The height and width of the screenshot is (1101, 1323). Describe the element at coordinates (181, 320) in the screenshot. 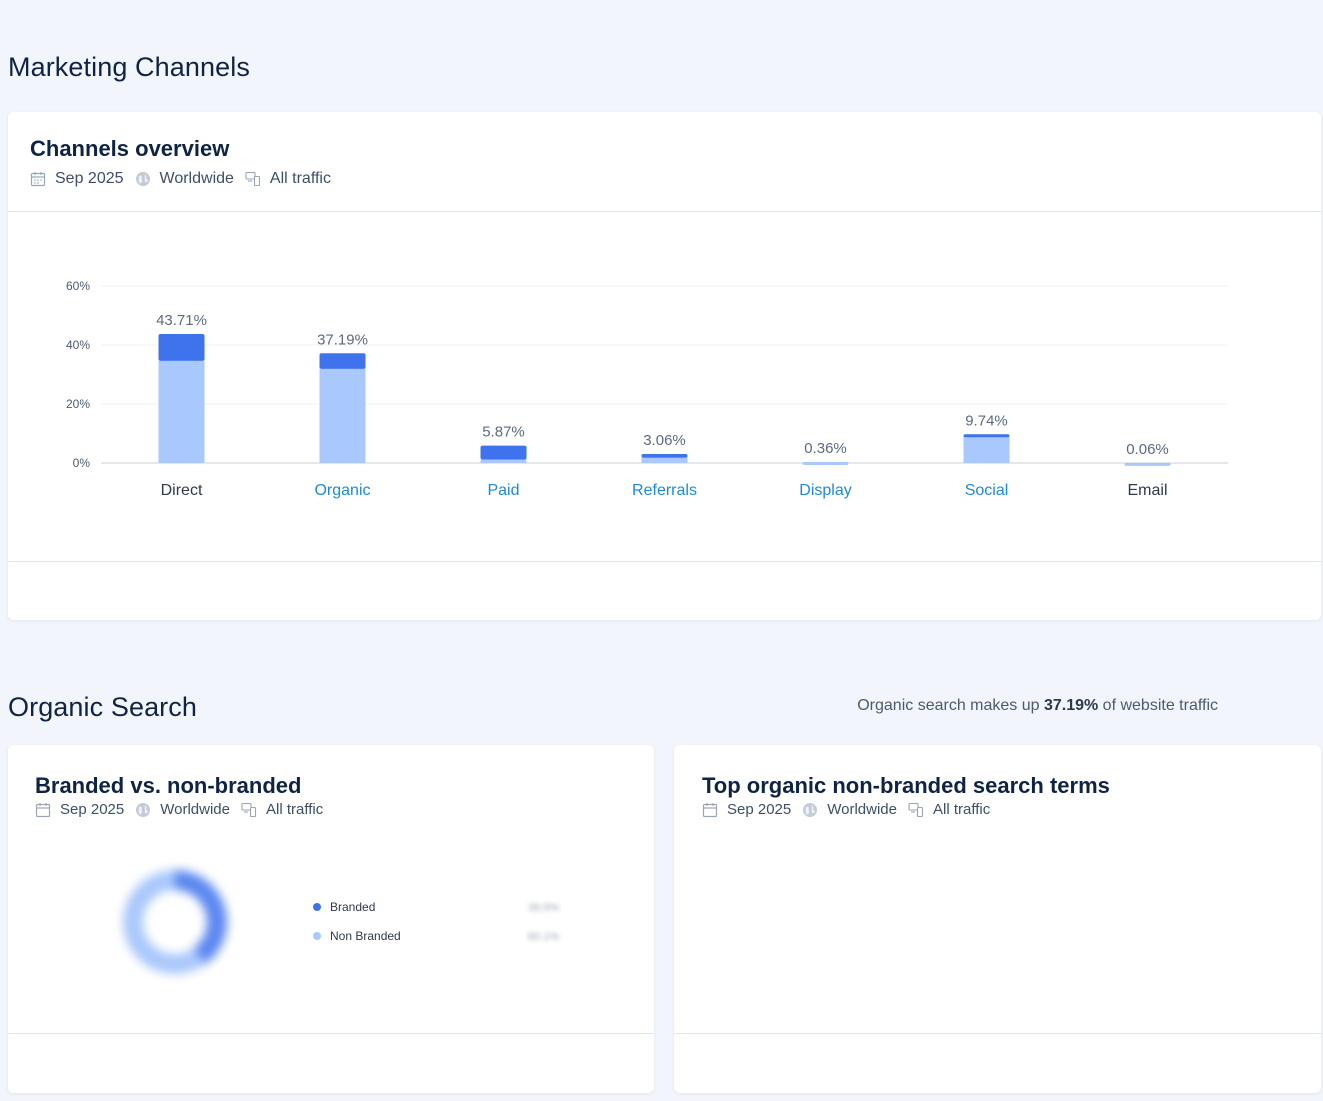

I see `bar-value-label: 43.71%` at that location.